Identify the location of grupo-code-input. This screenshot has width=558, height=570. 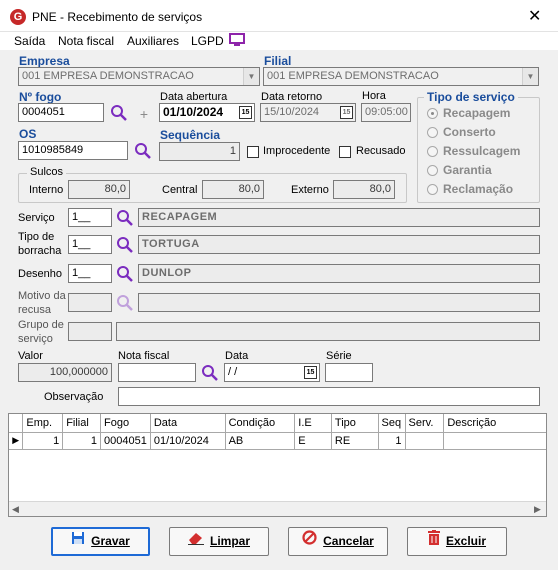
(90, 331).